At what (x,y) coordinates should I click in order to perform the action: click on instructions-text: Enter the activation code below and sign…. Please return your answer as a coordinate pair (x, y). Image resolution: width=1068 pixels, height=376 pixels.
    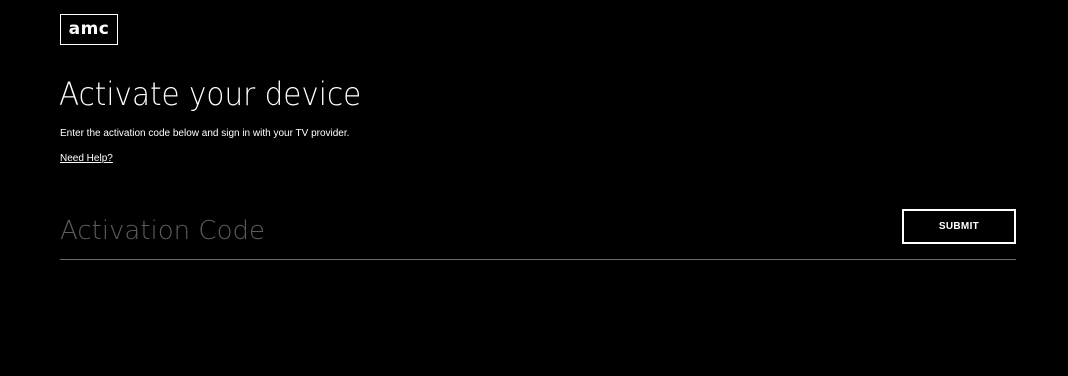
    Looking at the image, I should click on (205, 133).